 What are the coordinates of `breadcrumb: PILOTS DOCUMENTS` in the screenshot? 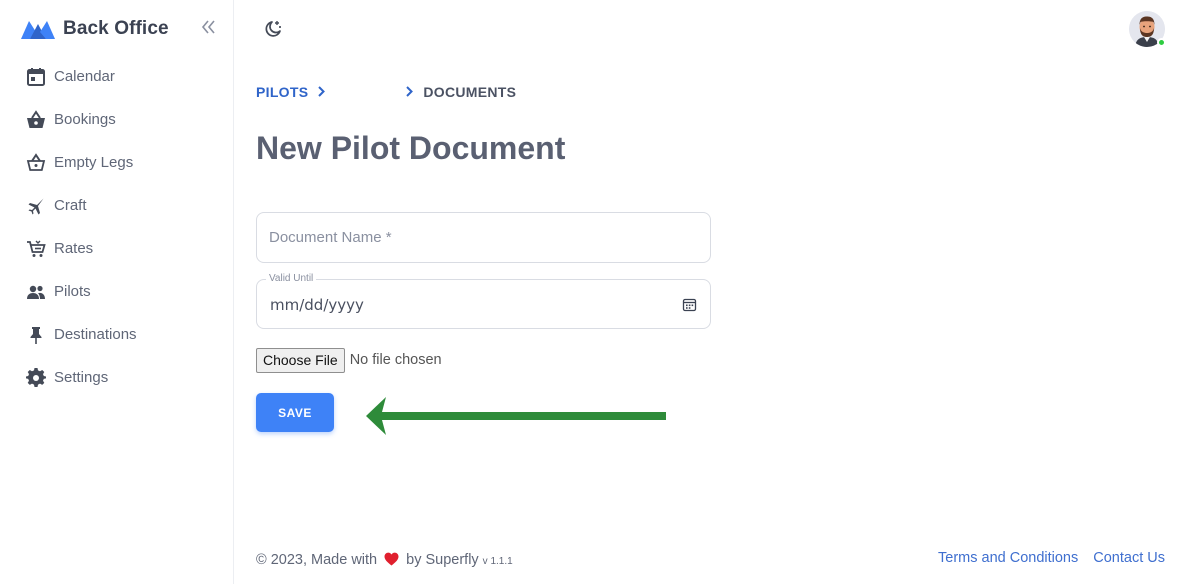 It's located at (386, 92).